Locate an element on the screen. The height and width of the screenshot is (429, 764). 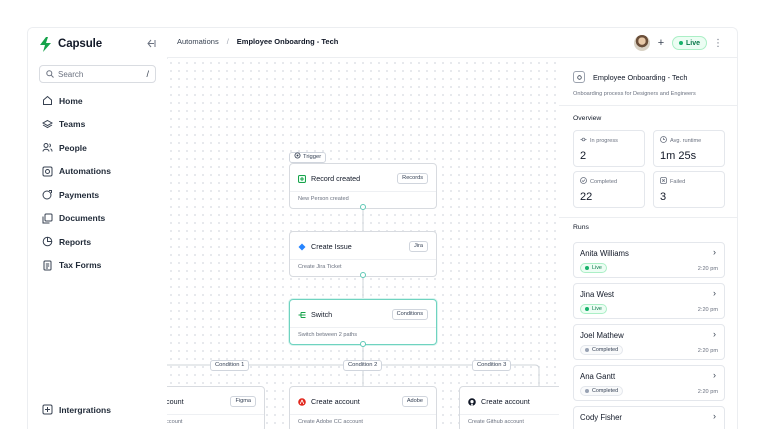
condition-tag-2: Condition 2 is located at coordinates (363, 365).